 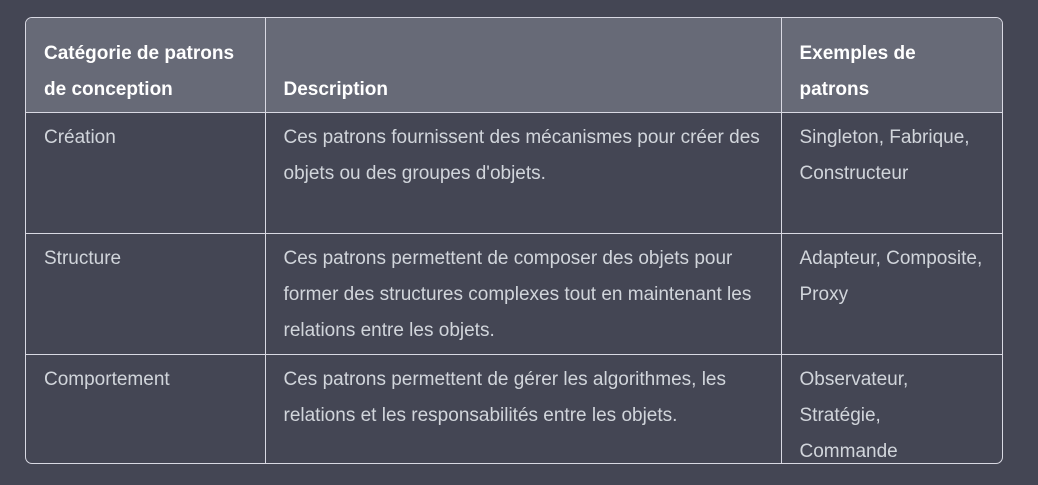 What do you see at coordinates (146, 173) in the screenshot?
I see `cell-category: Création` at bounding box center [146, 173].